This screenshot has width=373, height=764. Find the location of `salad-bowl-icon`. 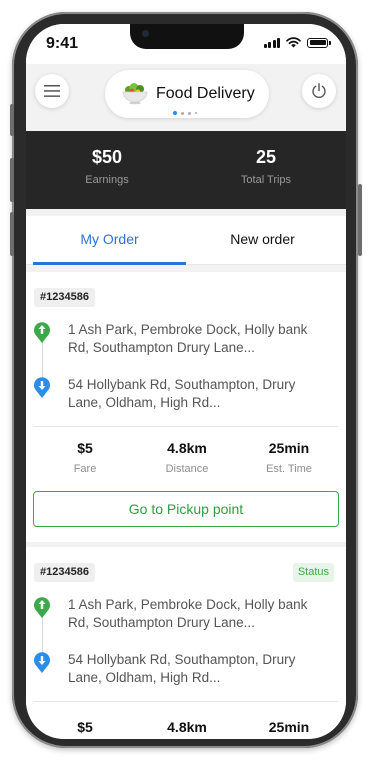

salad-bowl-icon is located at coordinates (135, 94).